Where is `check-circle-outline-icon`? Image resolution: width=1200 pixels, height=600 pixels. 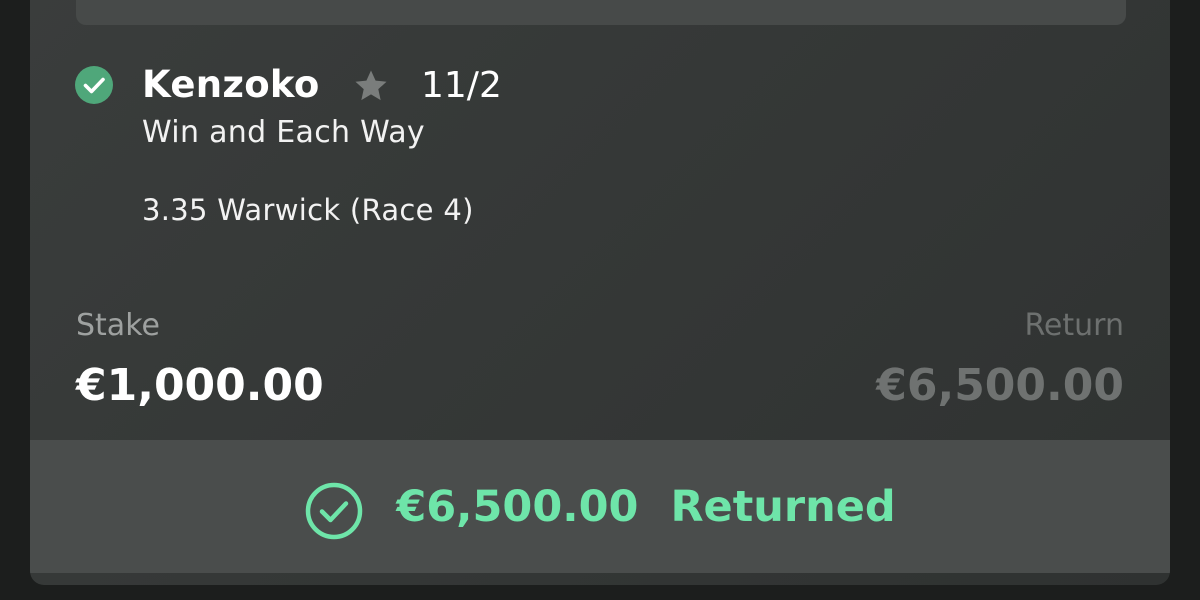
check-circle-outline-icon is located at coordinates (334, 510).